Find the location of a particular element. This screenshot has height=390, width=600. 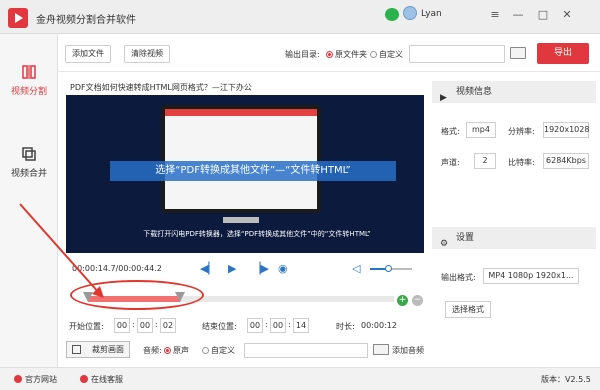

output-source-radio: 原文件夹 is located at coordinates (346, 54).